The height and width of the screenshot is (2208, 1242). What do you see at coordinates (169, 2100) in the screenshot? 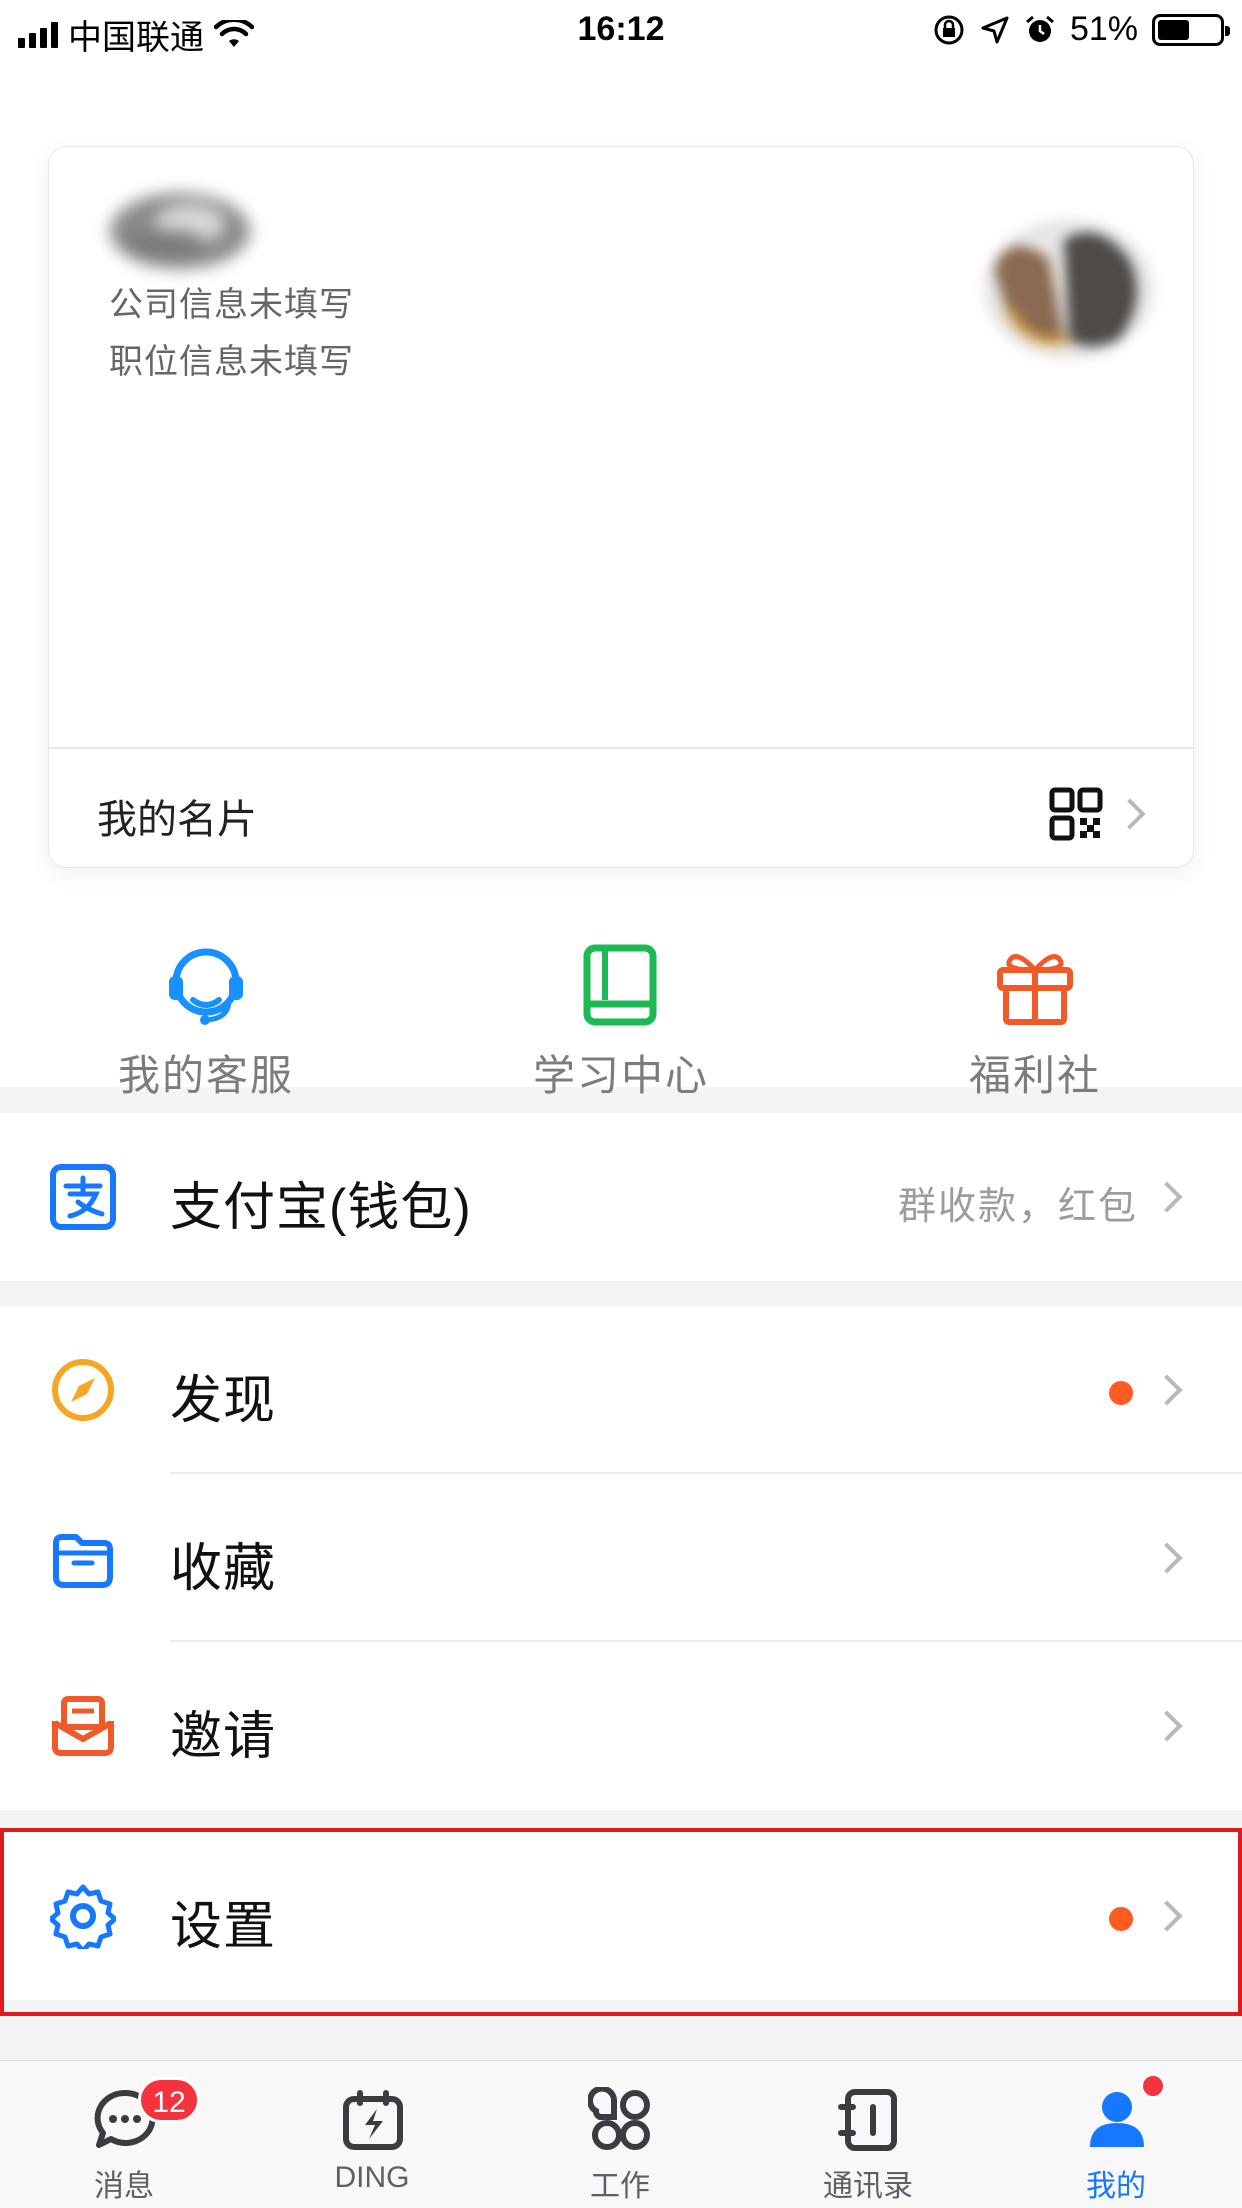
I see `unread-badge: 12` at bounding box center [169, 2100].